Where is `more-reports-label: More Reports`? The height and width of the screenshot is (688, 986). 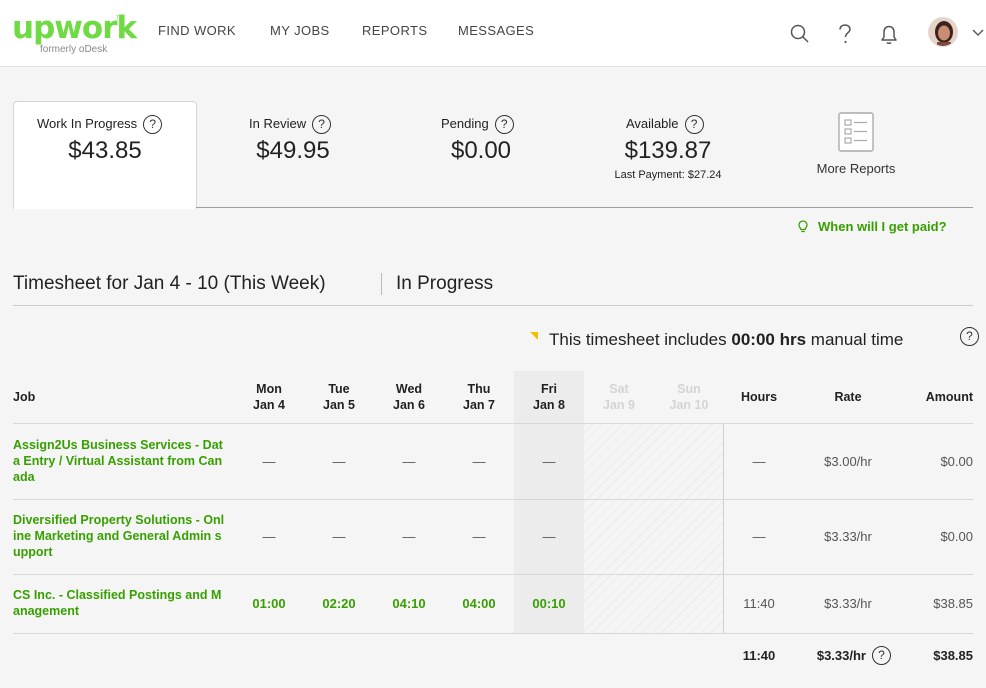 more-reports-label: More Reports is located at coordinates (856, 168).